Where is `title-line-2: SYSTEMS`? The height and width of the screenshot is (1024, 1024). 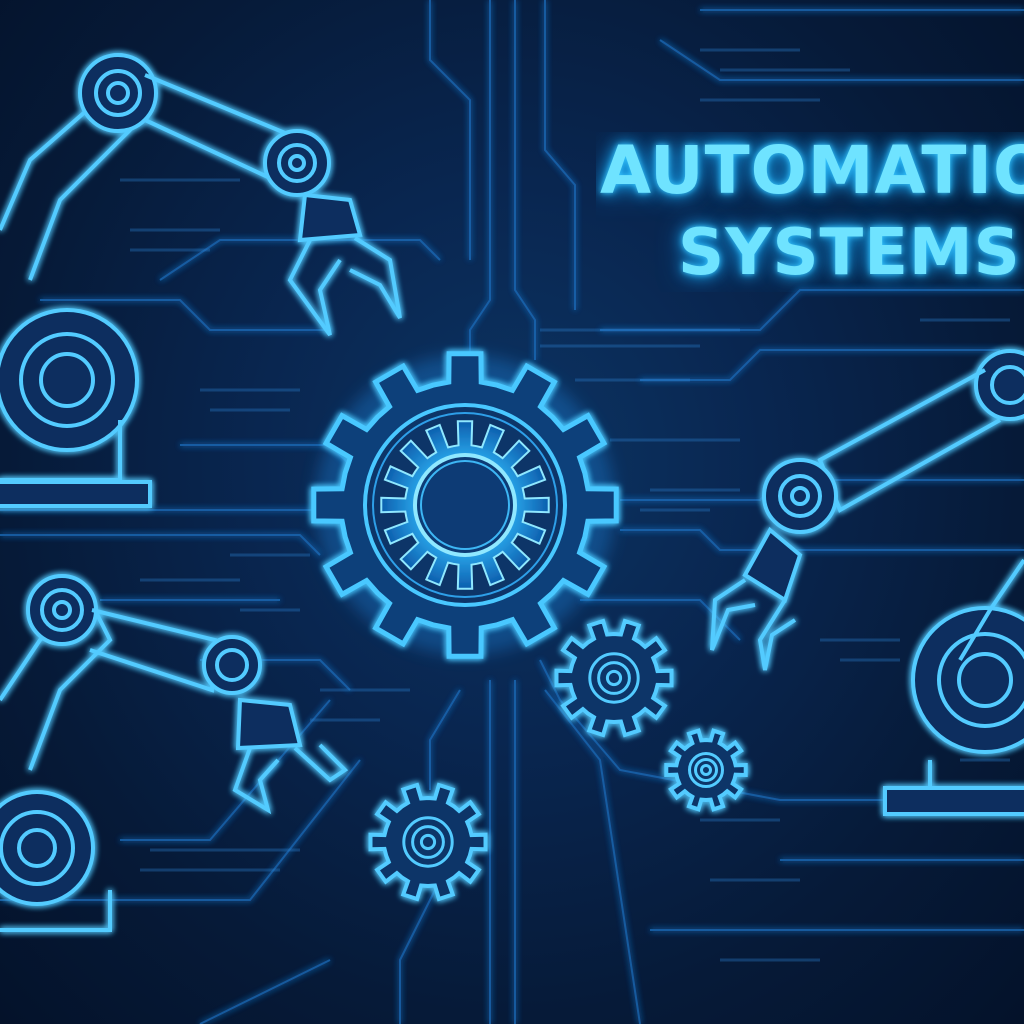 title-line-2: SYSTEMS is located at coordinates (849, 253).